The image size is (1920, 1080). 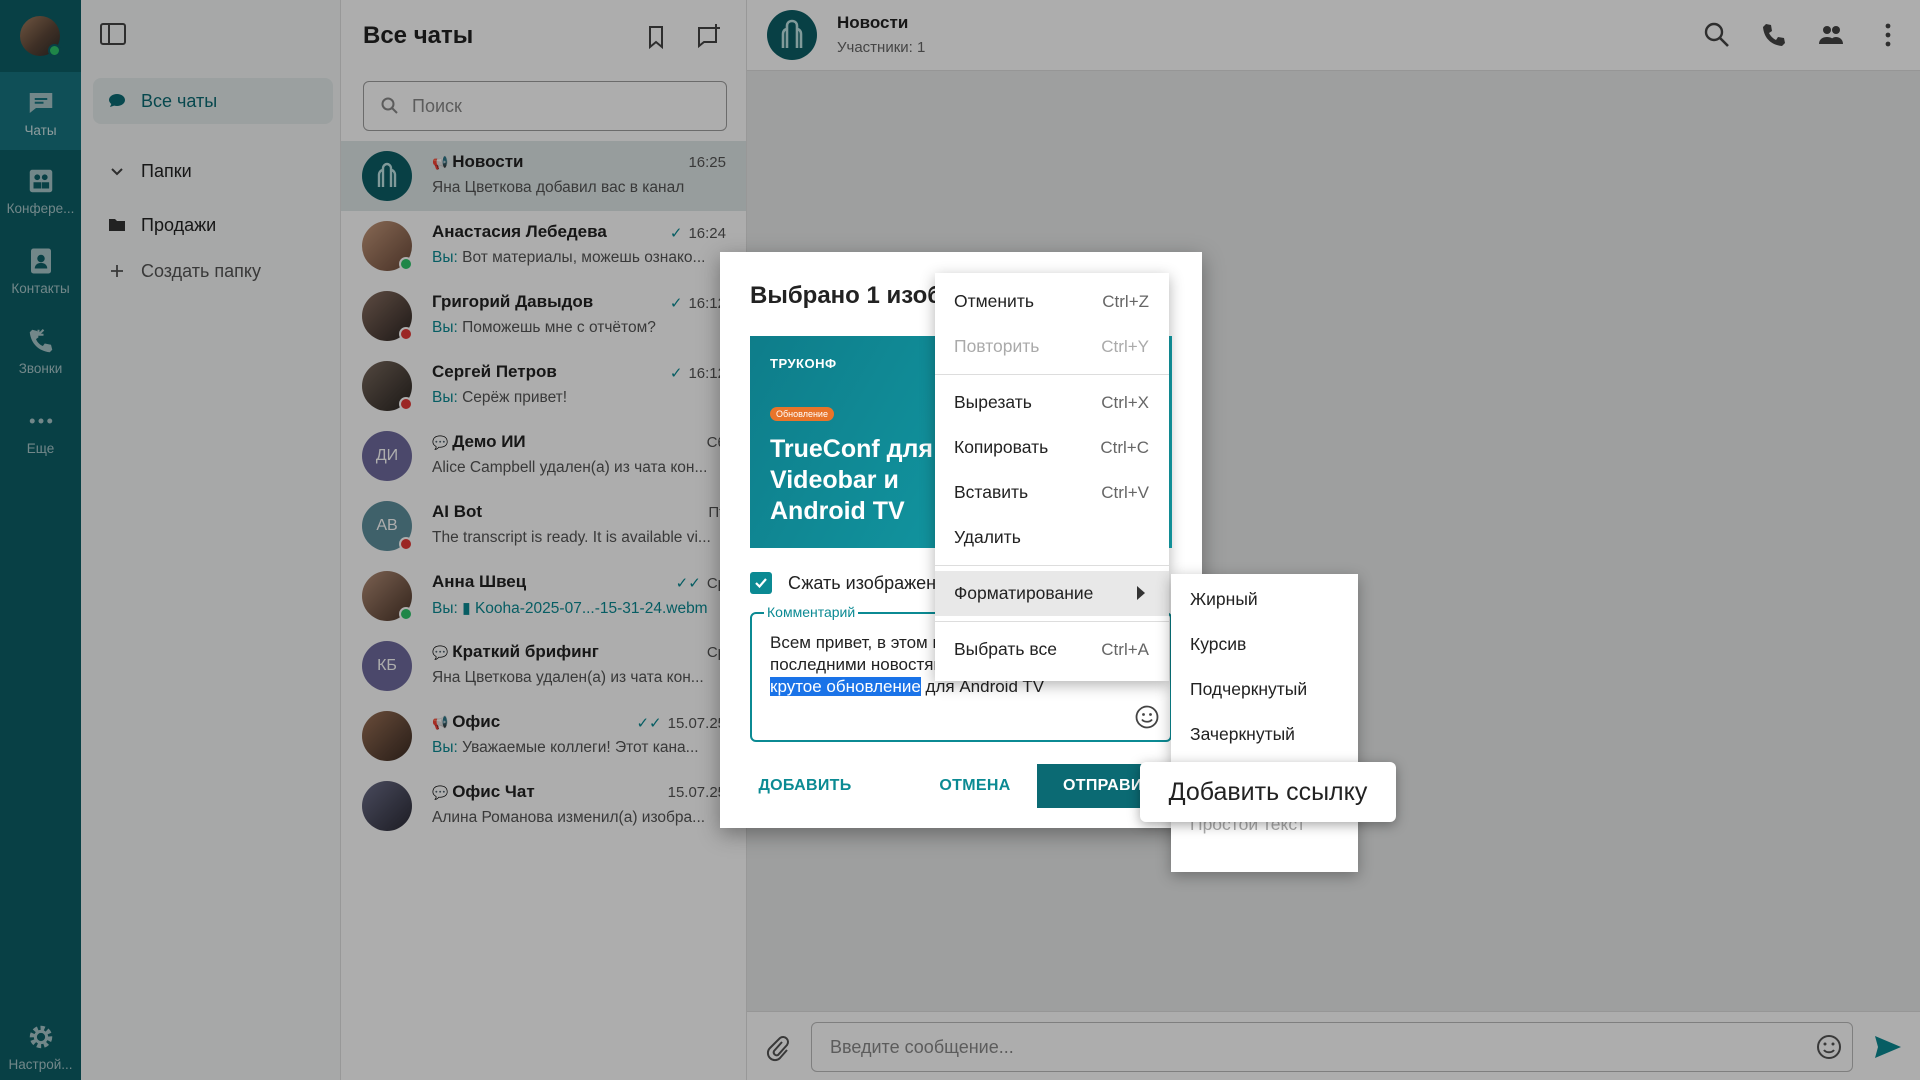 What do you see at coordinates (1124, 447) in the screenshot?
I see `menu-shortcut: Ctrl+C` at bounding box center [1124, 447].